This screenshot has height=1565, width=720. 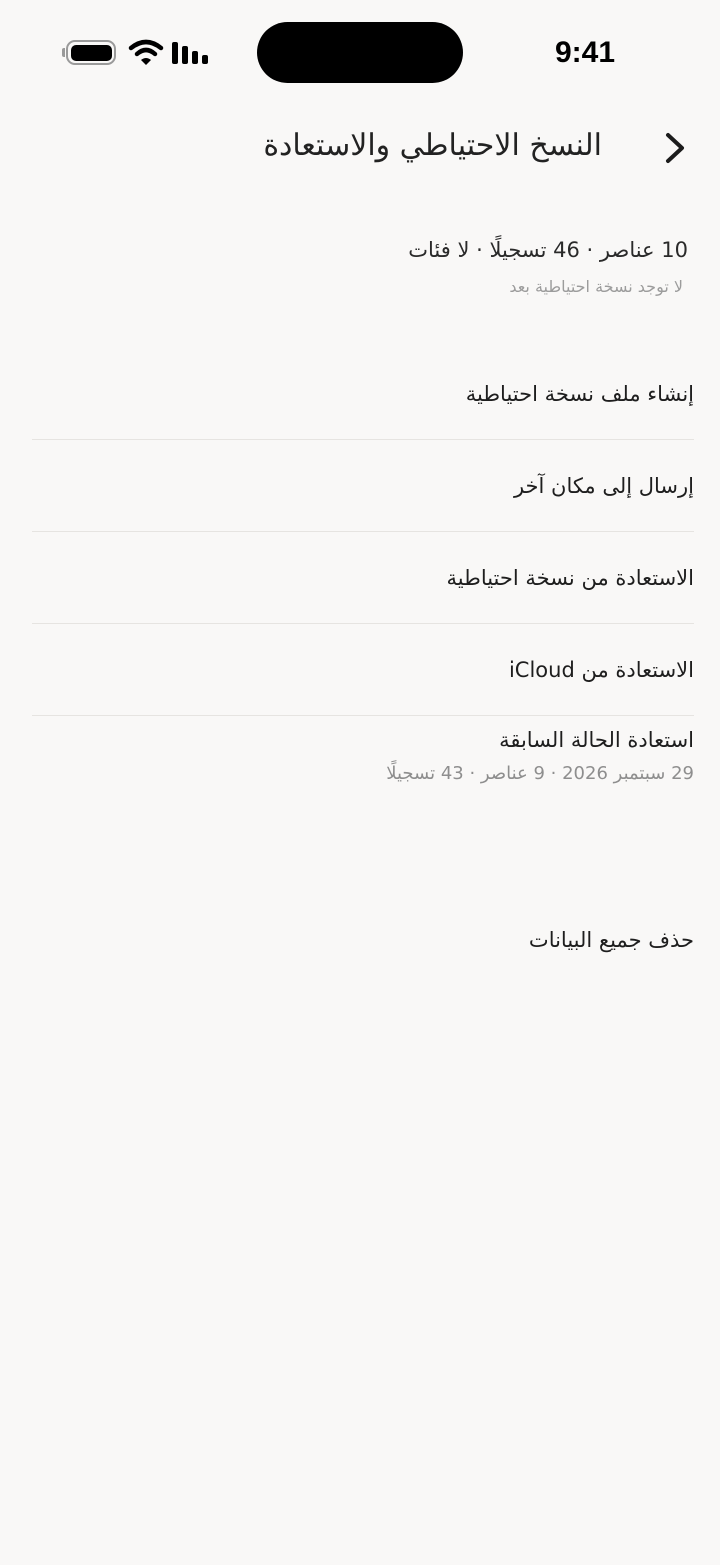 I want to click on create-backup-file-label: إنشاء ملف نسخة احتياطية, so click(x=579, y=393).